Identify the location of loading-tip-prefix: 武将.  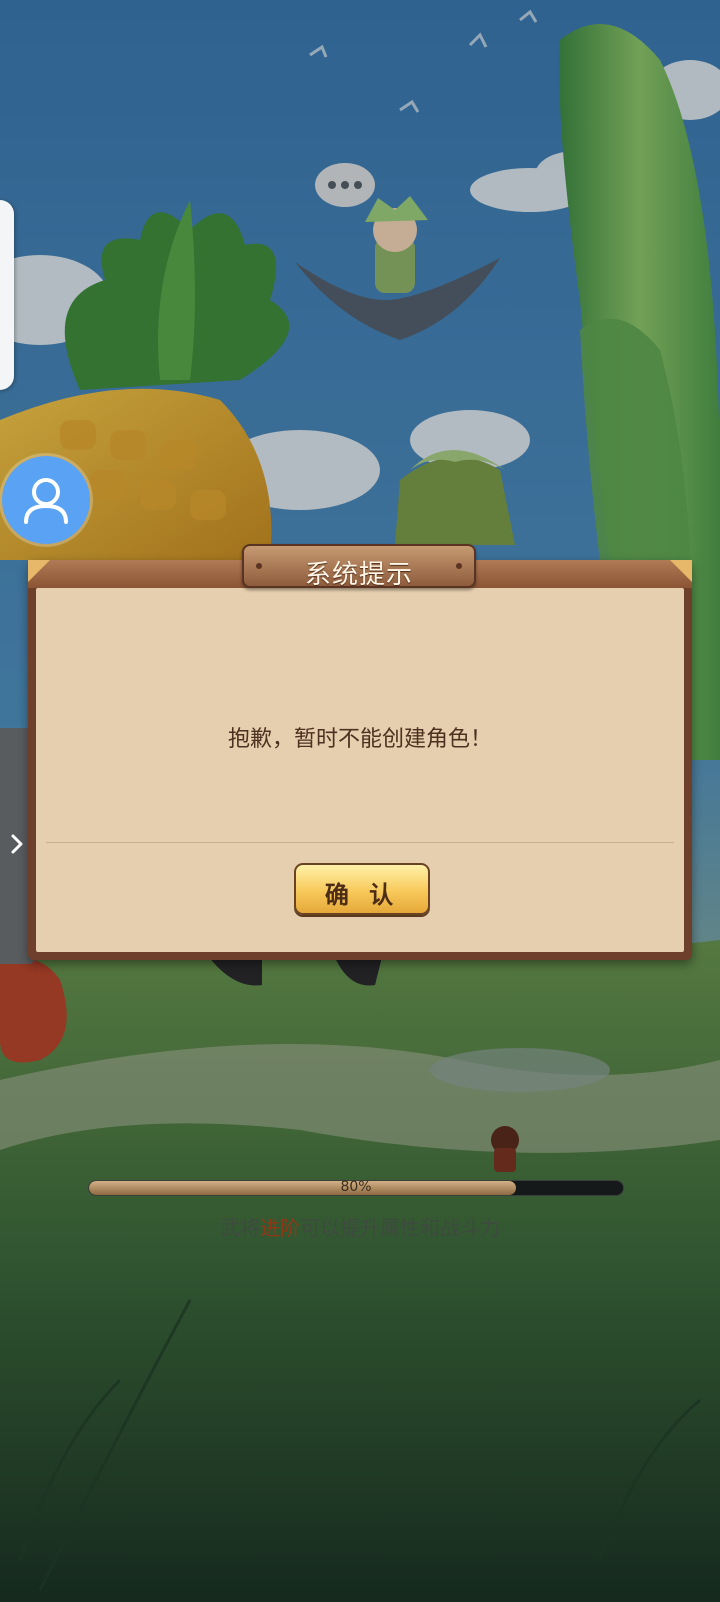
(240, 1228).